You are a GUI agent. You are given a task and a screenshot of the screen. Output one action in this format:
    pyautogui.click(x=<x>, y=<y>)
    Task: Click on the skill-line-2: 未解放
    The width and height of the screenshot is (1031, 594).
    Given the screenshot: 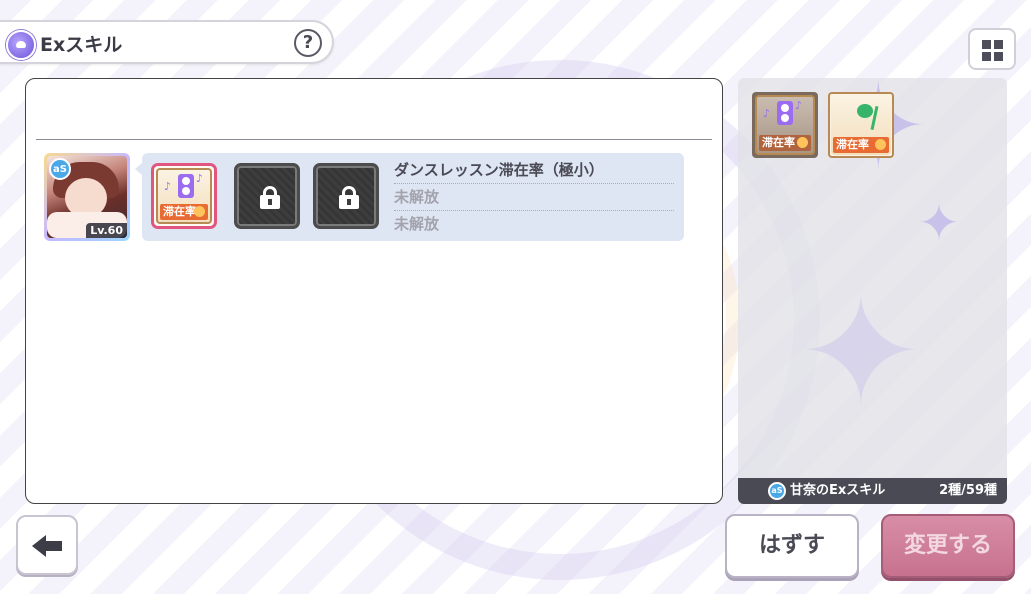 What is the action you would take?
    pyautogui.click(x=534, y=197)
    